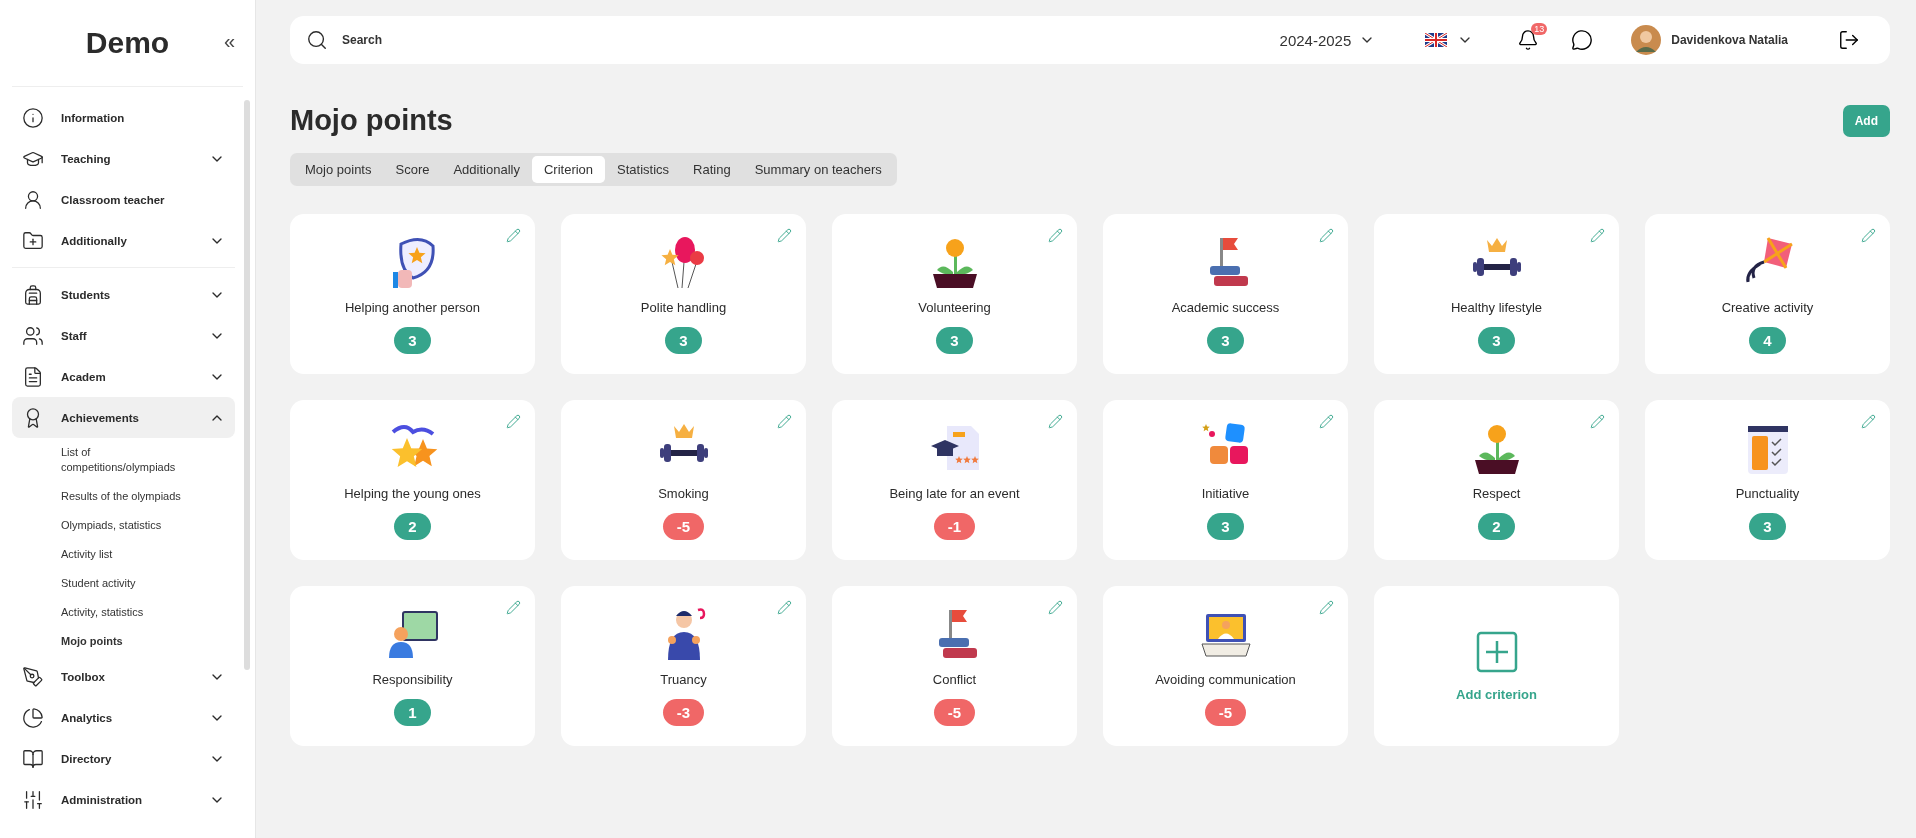  Describe the element at coordinates (412, 307) in the screenshot. I see `criterion-name: Helping another person` at that location.